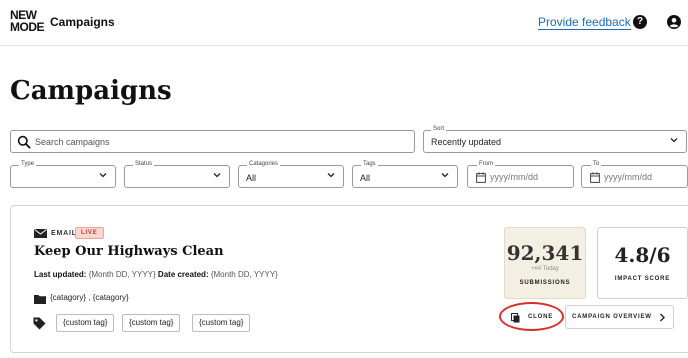  What do you see at coordinates (27, 27) in the screenshot?
I see `logo-line-2: MODE` at bounding box center [27, 27].